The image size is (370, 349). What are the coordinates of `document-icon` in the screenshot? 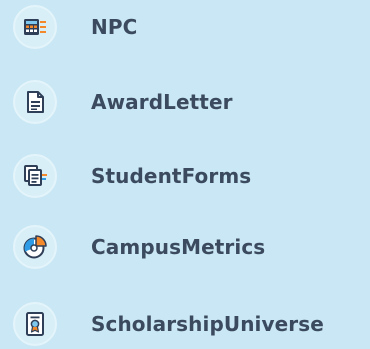 It's located at (35, 102).